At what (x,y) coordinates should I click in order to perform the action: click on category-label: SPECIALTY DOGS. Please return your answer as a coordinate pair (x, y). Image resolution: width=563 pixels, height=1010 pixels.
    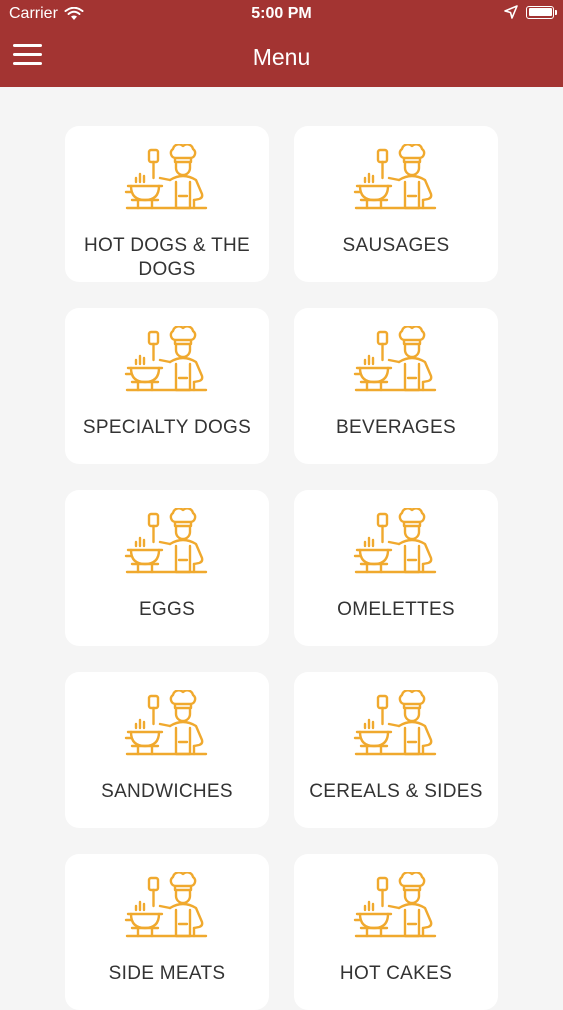
    Looking at the image, I should click on (167, 427).